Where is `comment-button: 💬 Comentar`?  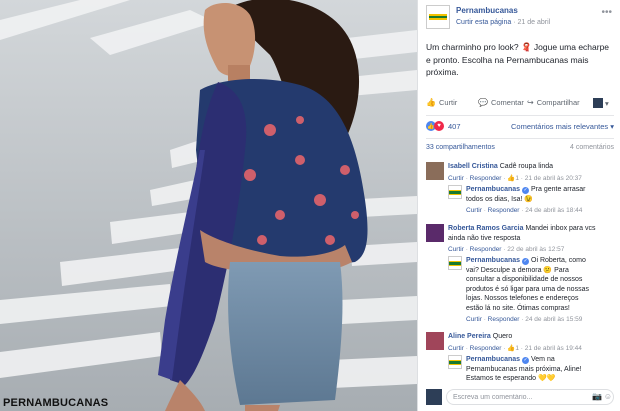 comment-button: 💬 Comentar is located at coordinates (501, 102).